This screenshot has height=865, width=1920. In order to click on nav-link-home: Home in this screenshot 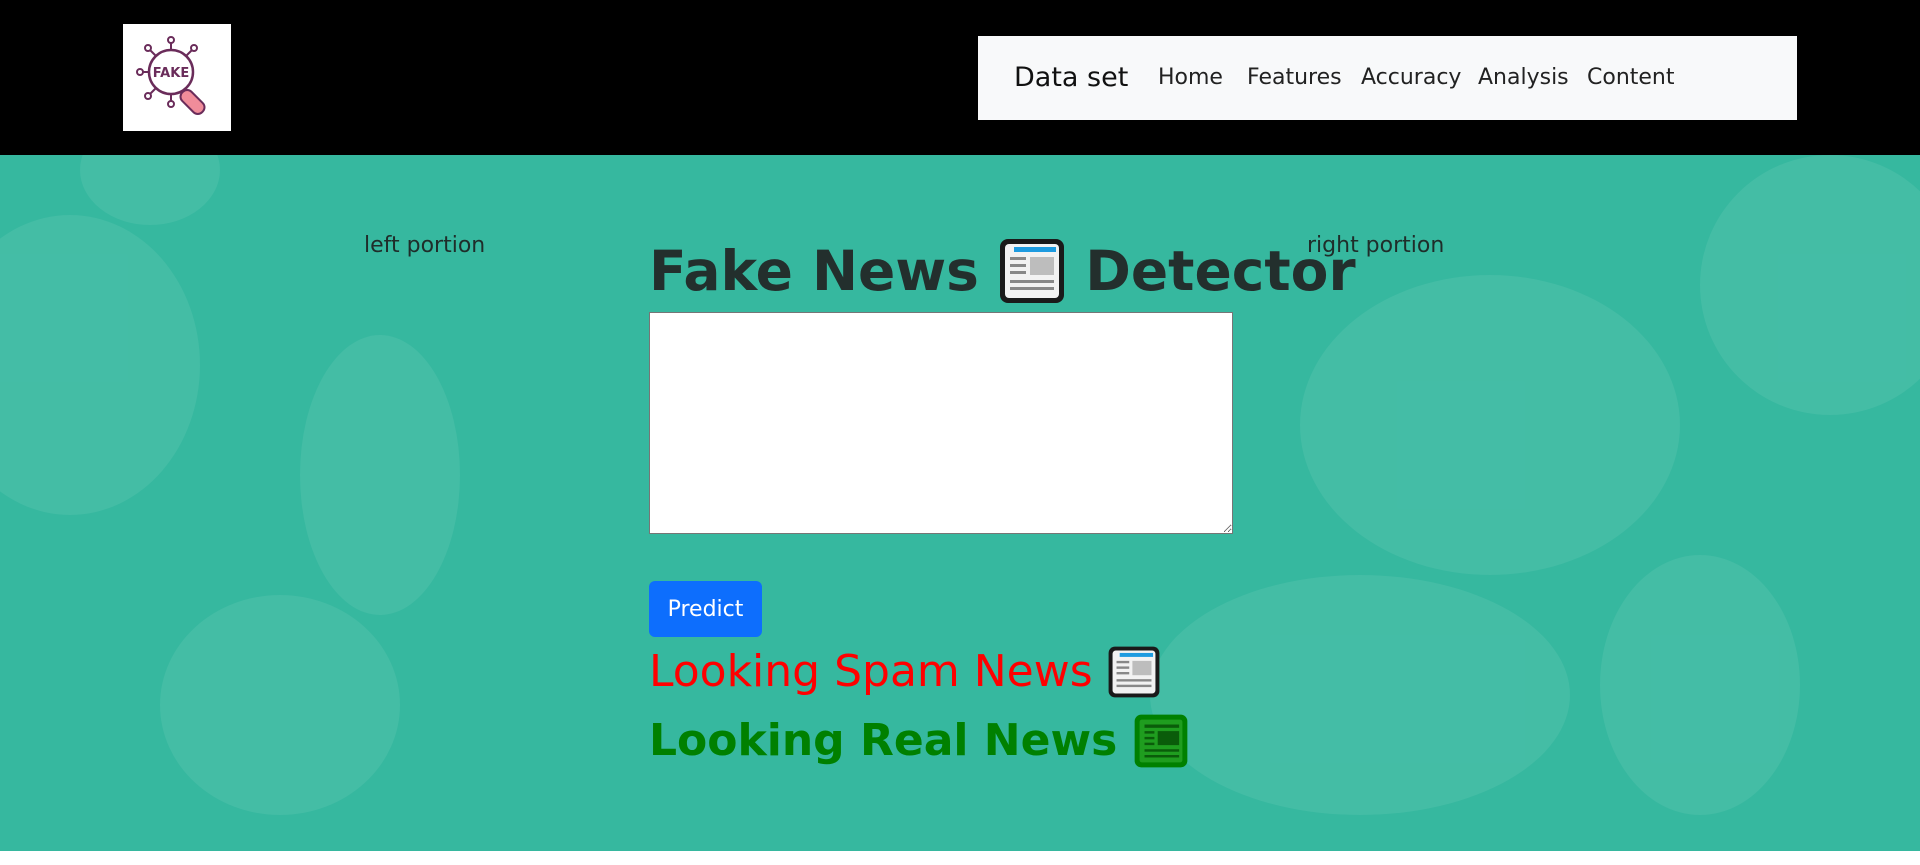, I will do `click(1190, 78)`.